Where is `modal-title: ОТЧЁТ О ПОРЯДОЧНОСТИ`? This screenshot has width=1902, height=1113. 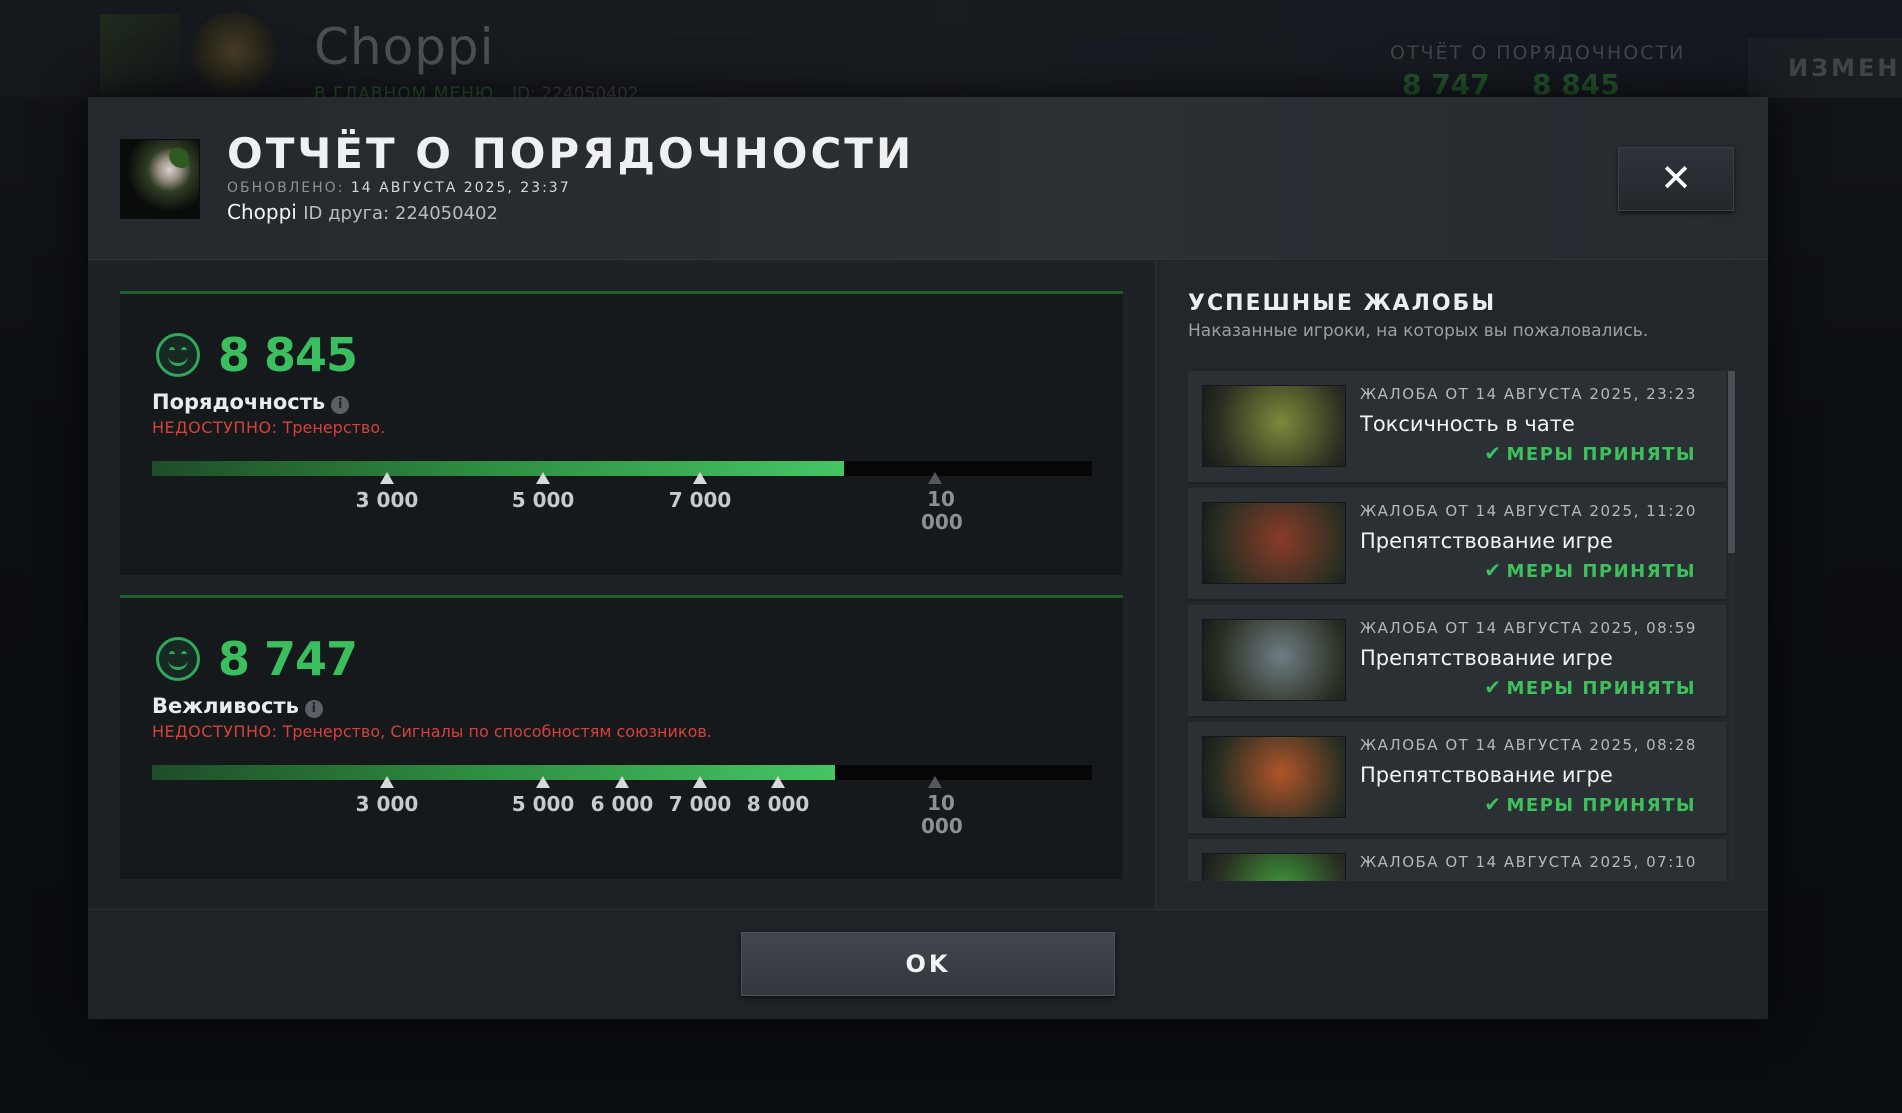 modal-title: ОТЧЁТ О ПОРЯДОЧНОСТИ is located at coordinates (571, 153).